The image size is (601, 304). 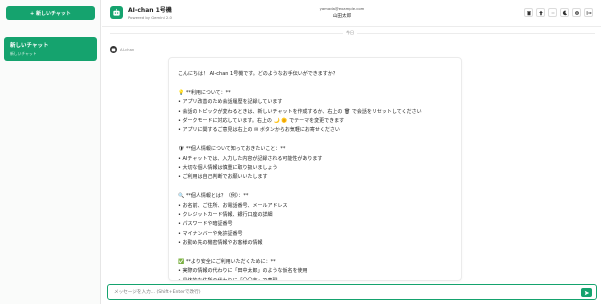 What do you see at coordinates (258, 74) in the screenshot?
I see `message-line: こんにちは！ AI-chan 1号機です。どのようなお手伝いができますか？` at bounding box center [258, 74].